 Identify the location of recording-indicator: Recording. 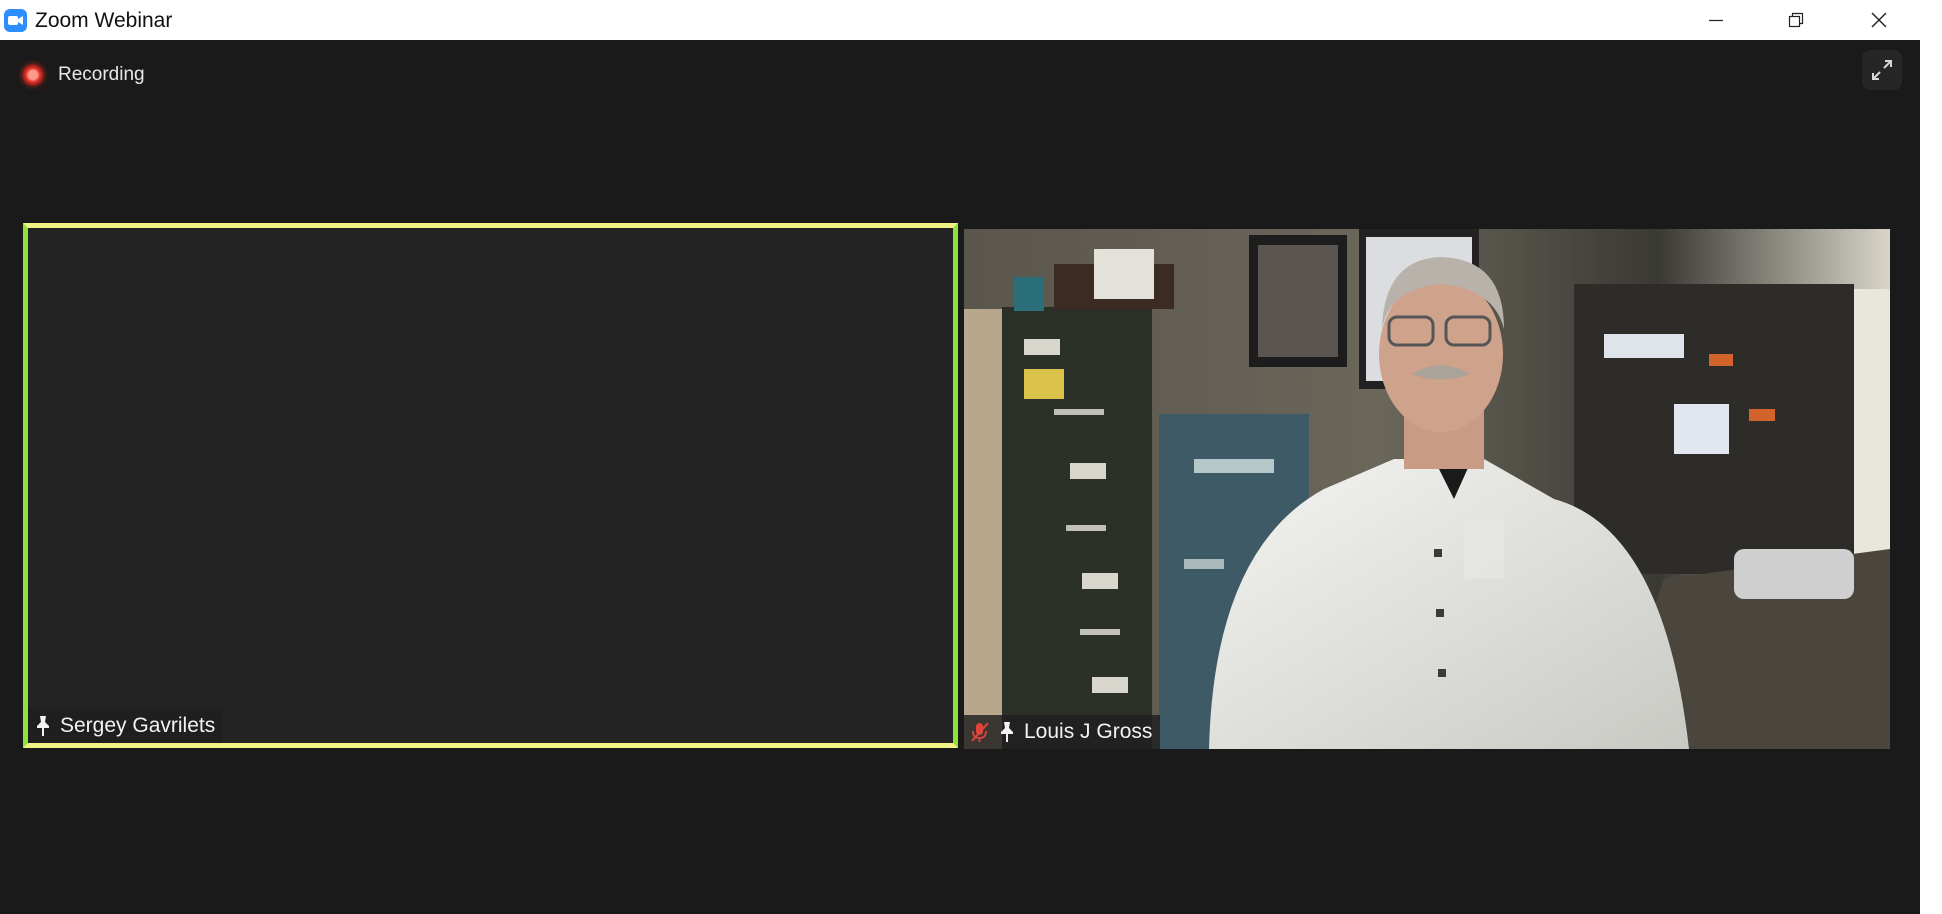
(83, 75).